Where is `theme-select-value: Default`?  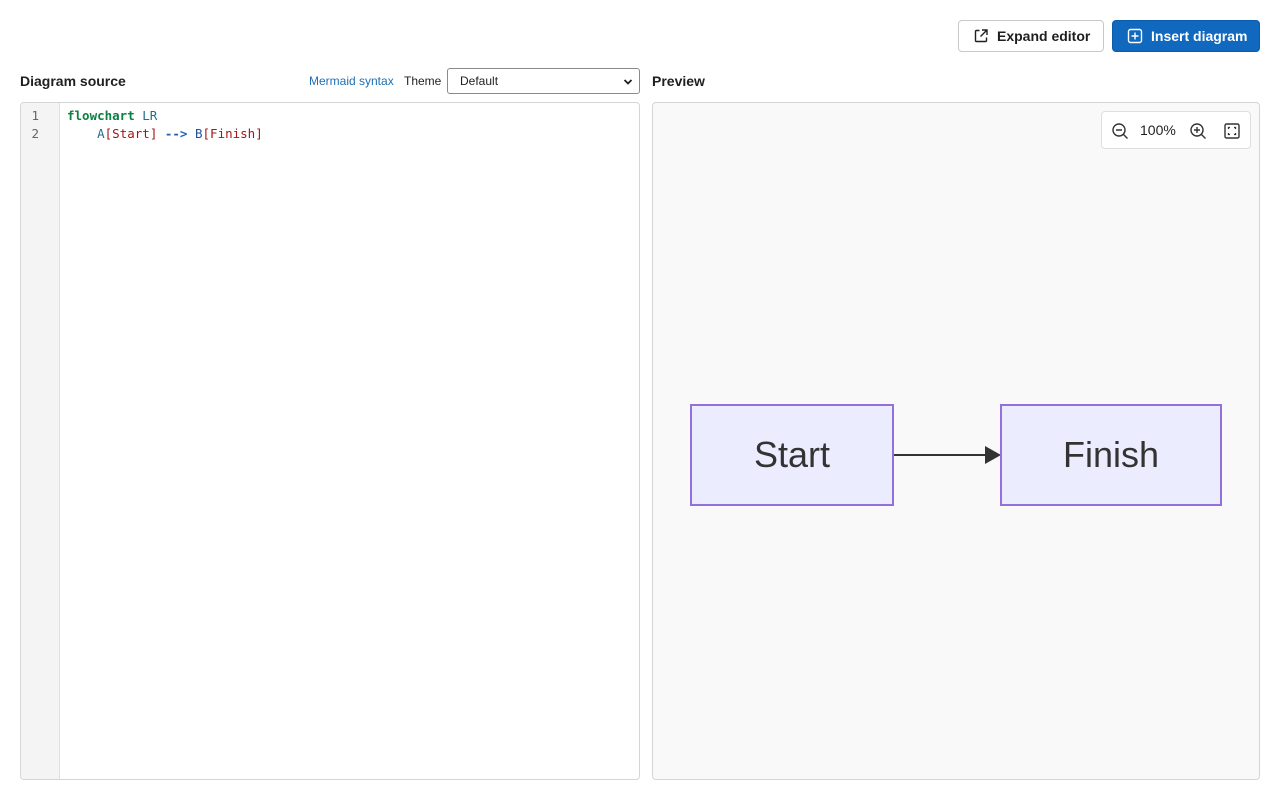 theme-select-value: Default is located at coordinates (479, 81).